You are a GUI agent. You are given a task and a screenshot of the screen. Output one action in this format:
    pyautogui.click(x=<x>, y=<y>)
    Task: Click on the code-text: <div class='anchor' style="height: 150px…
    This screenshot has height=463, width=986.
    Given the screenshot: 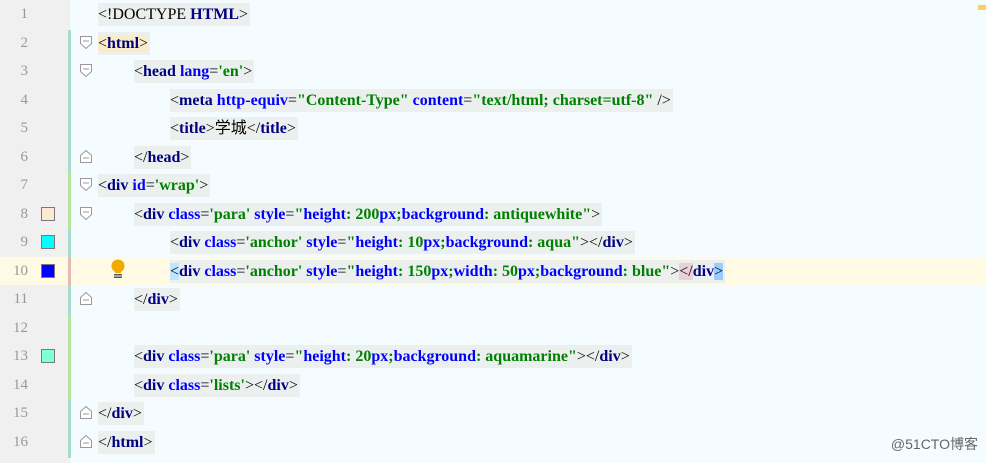 What is the action you would take?
    pyautogui.click(x=448, y=271)
    